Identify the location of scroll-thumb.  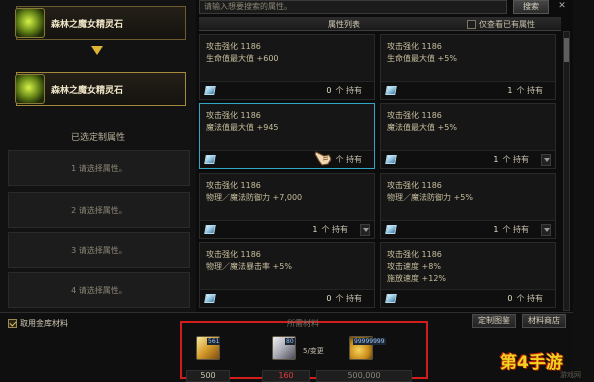
(566, 50).